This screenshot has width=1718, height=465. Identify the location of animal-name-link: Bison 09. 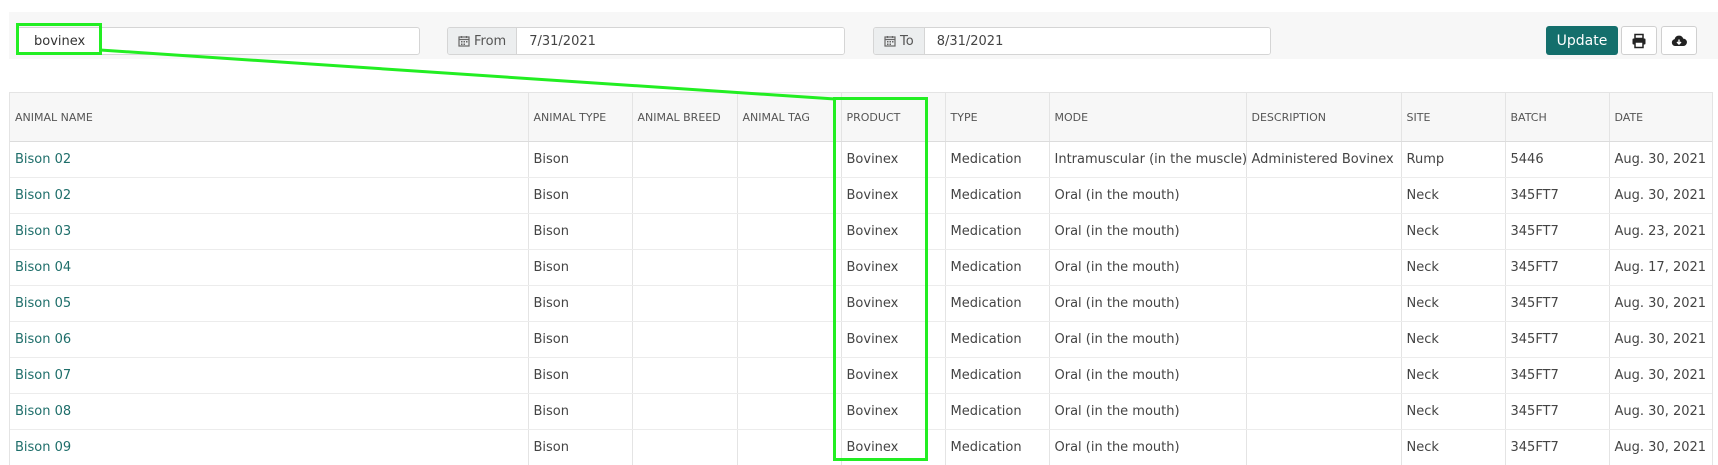
(269, 447).